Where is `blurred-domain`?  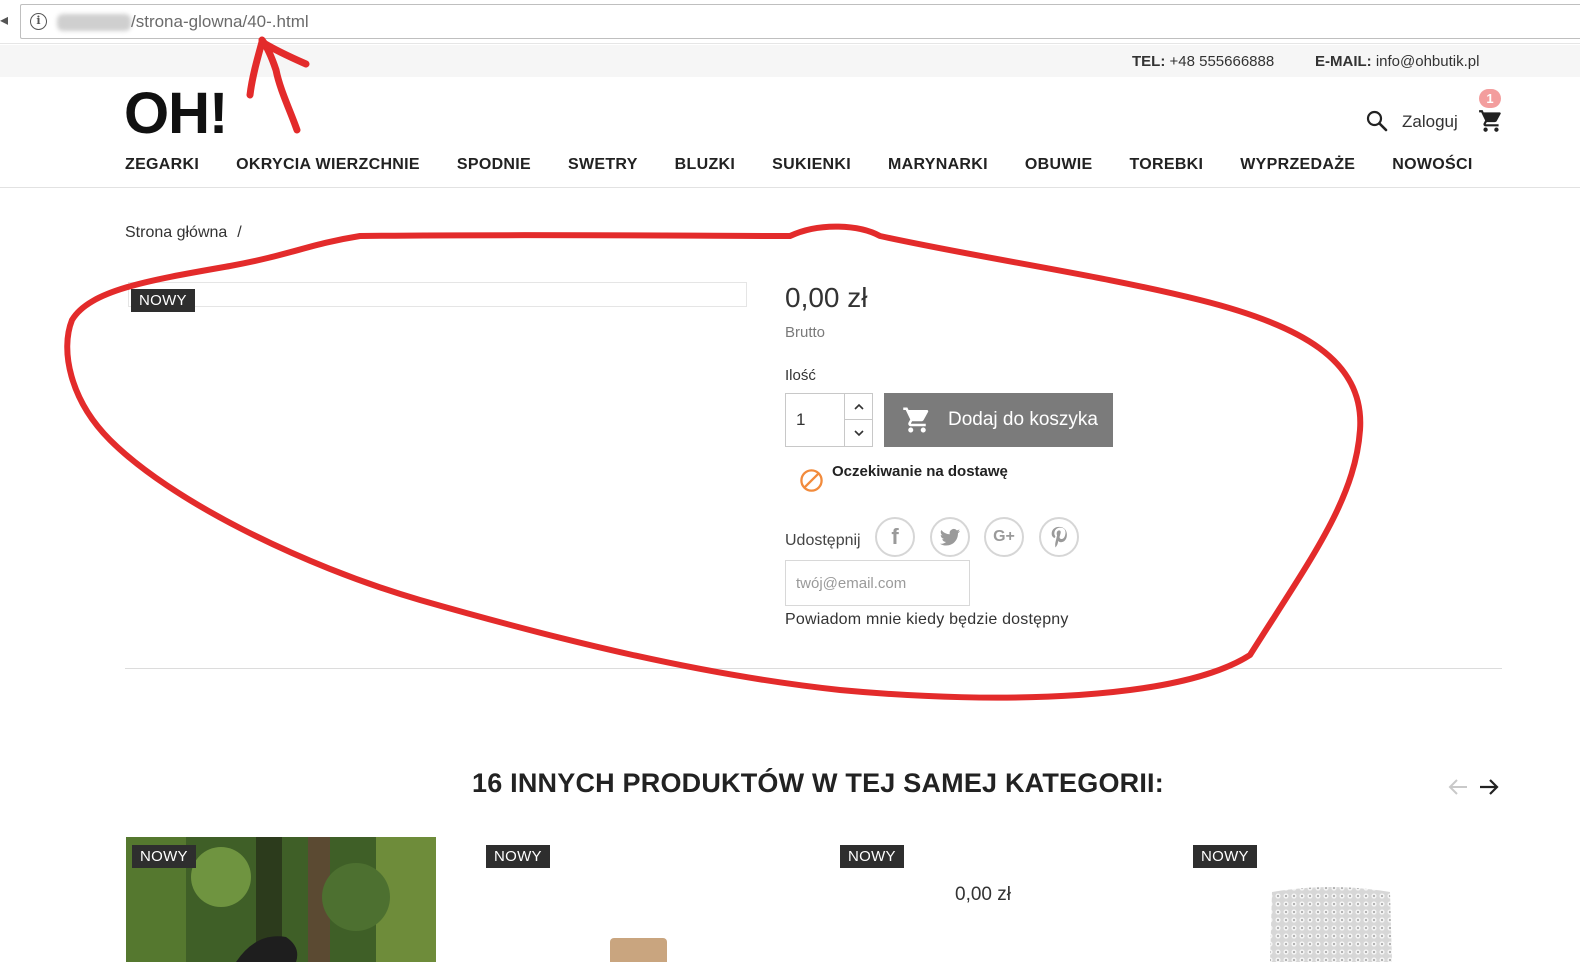
blurred-domain is located at coordinates (94, 22).